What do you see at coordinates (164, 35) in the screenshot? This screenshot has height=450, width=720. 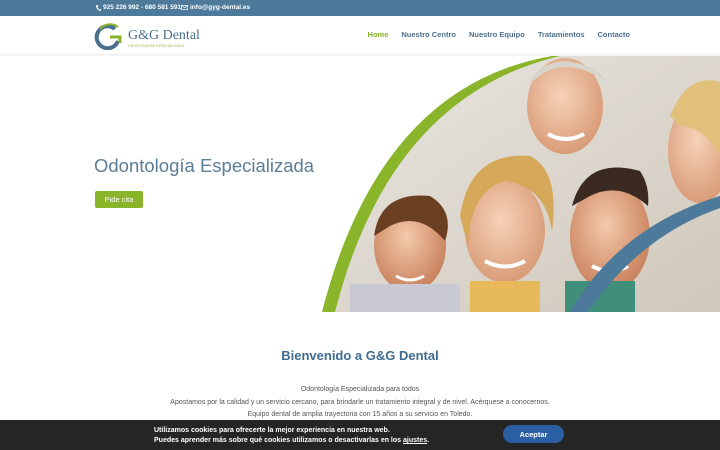 I see `logo-text: G&G Dental` at bounding box center [164, 35].